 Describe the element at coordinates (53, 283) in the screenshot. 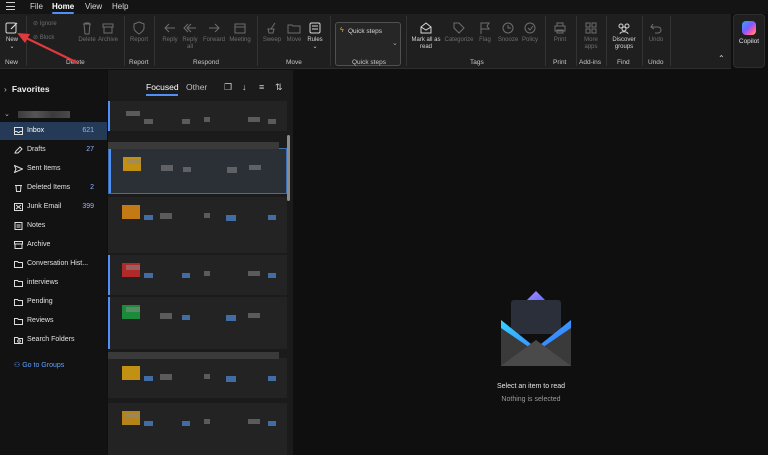

I see `sidebar-item-interviews: interviews` at that location.